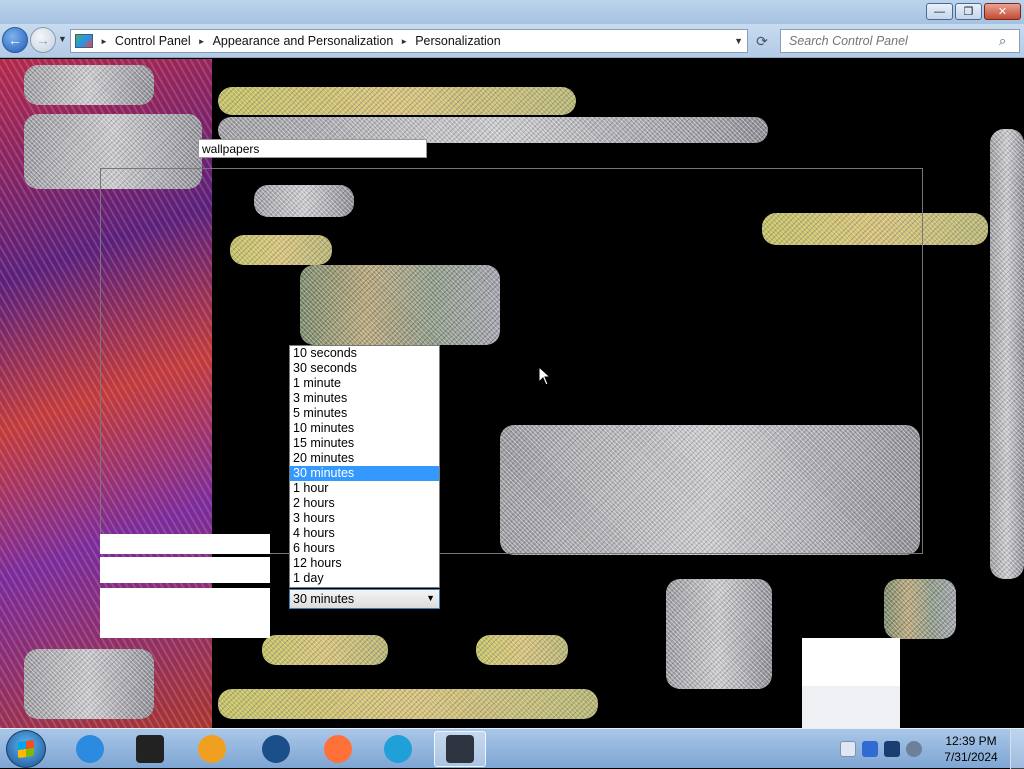 The image size is (1024, 769). What do you see at coordinates (364, 518) in the screenshot?
I see `interval-option: 3 hours` at bounding box center [364, 518].